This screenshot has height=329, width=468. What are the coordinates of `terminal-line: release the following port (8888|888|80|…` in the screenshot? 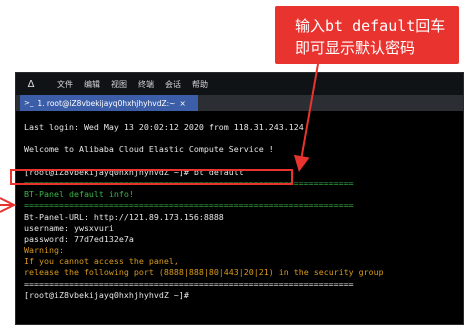 It's located at (204, 272).